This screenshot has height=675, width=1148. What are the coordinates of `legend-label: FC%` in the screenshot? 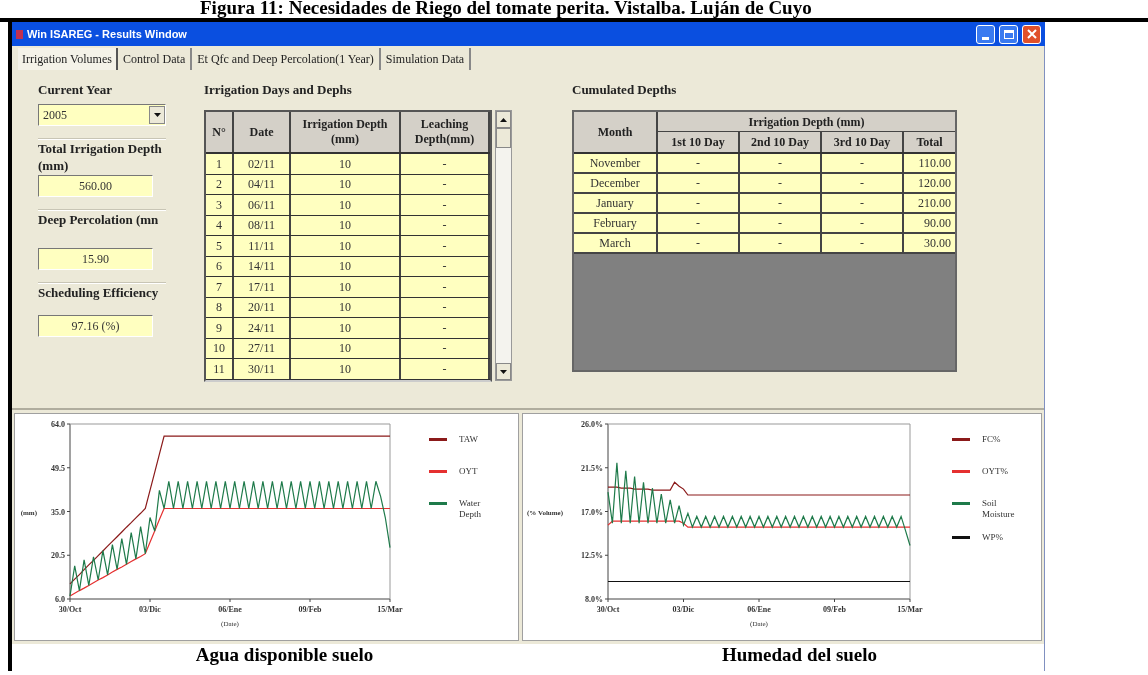 It's located at (992, 439).